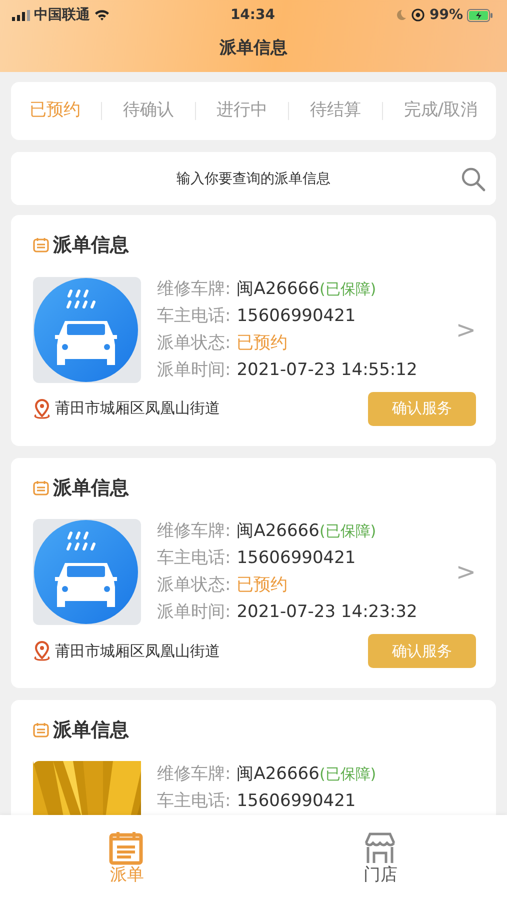  What do you see at coordinates (418, 15) in the screenshot?
I see `orientation-lock-icon` at bounding box center [418, 15].